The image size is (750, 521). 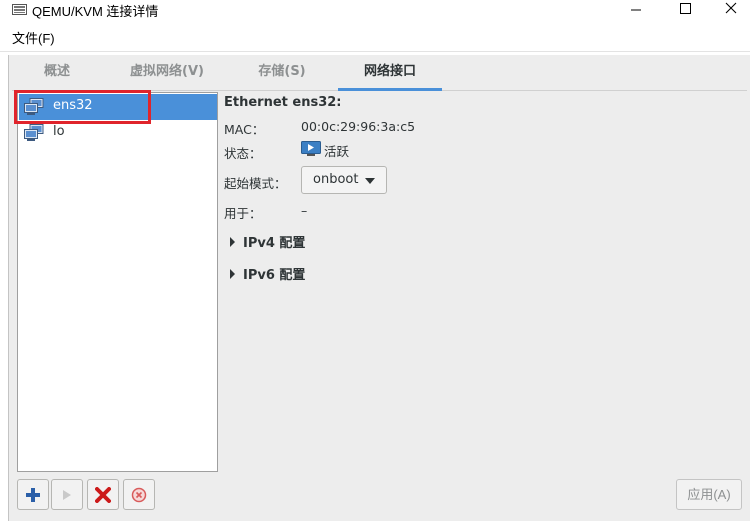 I want to click on network-interface-icon, so click(x=34, y=132).